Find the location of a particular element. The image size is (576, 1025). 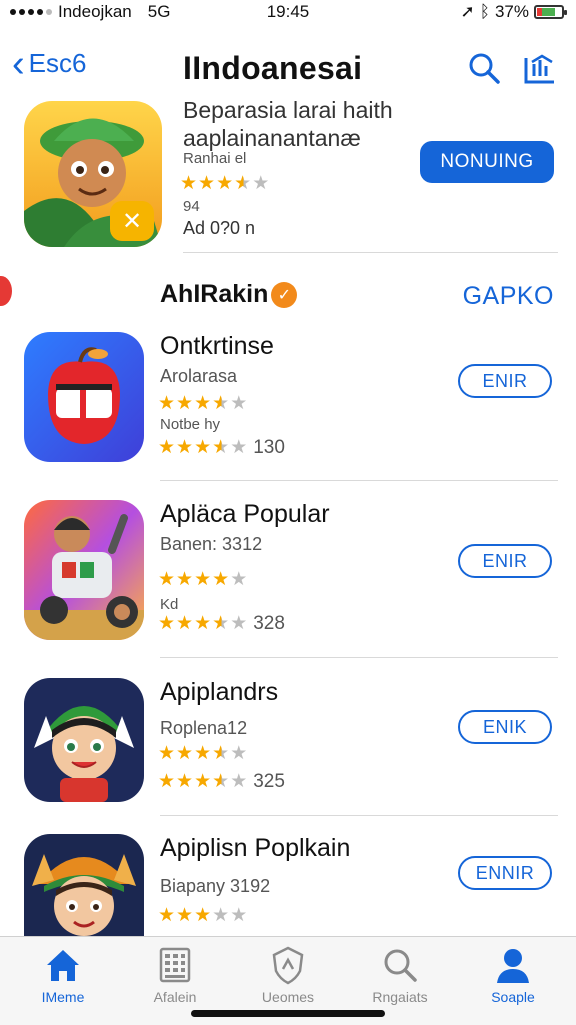

featured-app-size: 94 is located at coordinates (191, 206).